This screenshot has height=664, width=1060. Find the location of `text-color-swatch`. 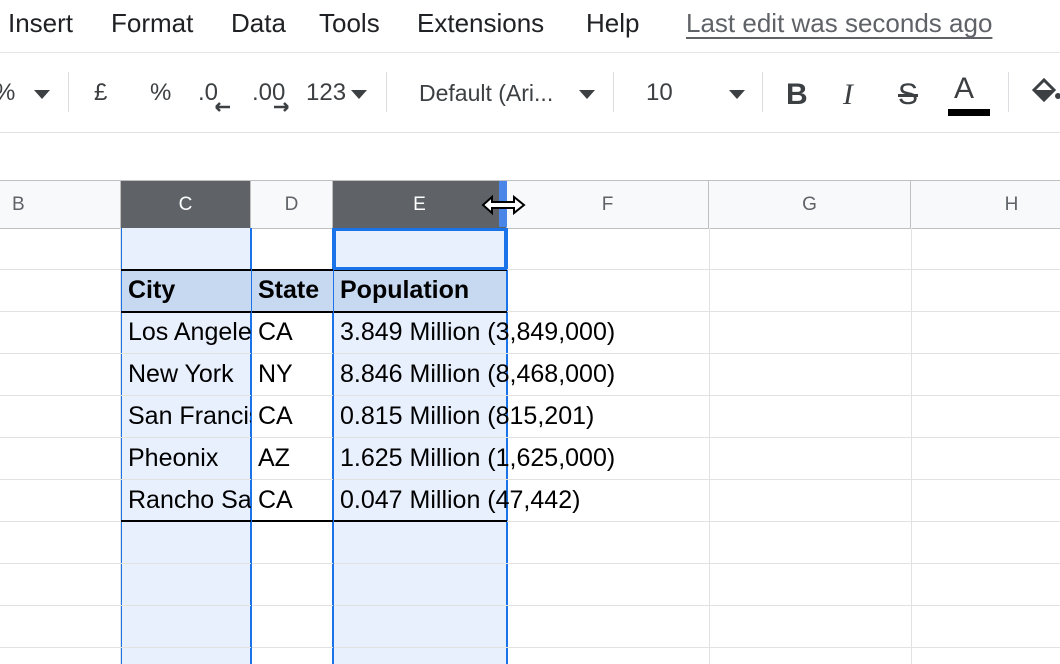

text-color-swatch is located at coordinates (969, 112).